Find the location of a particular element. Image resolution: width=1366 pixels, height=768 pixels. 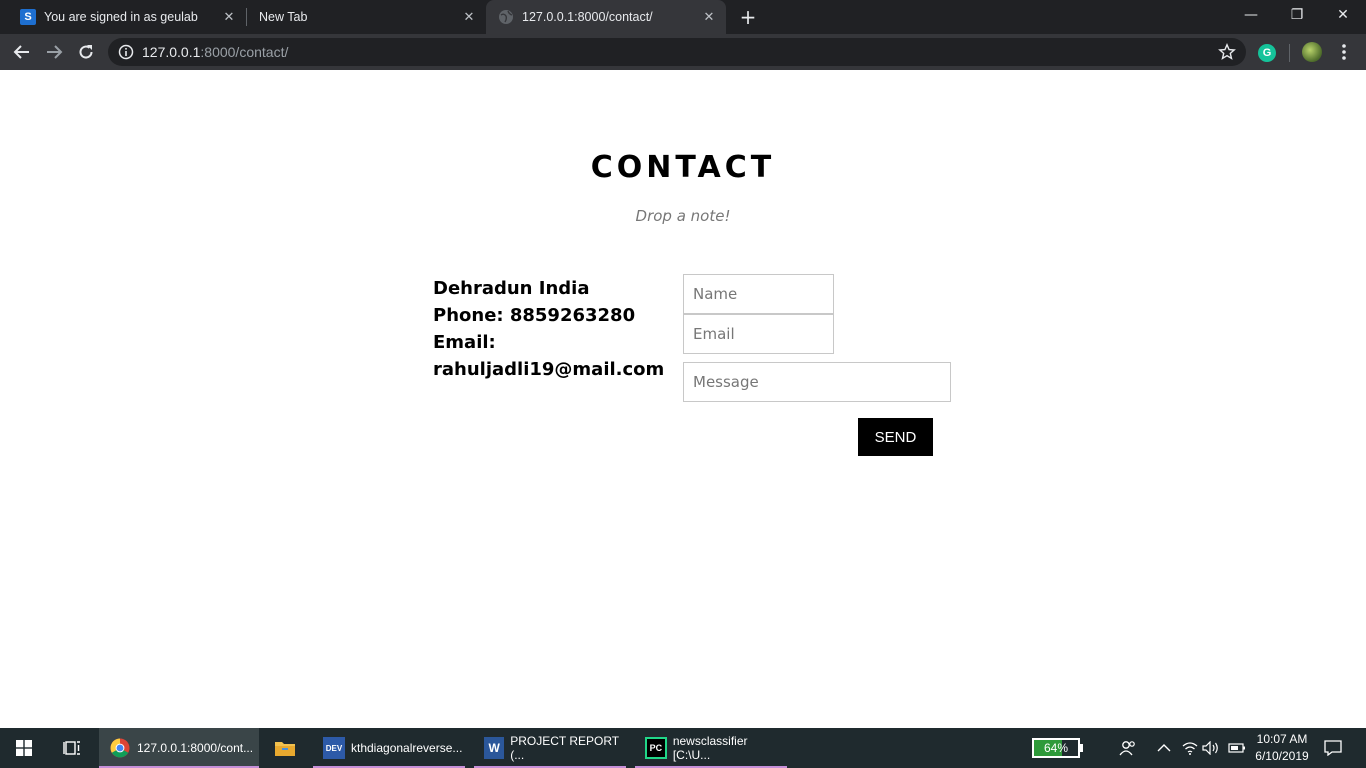

notification-icon is located at coordinates (1333, 748).